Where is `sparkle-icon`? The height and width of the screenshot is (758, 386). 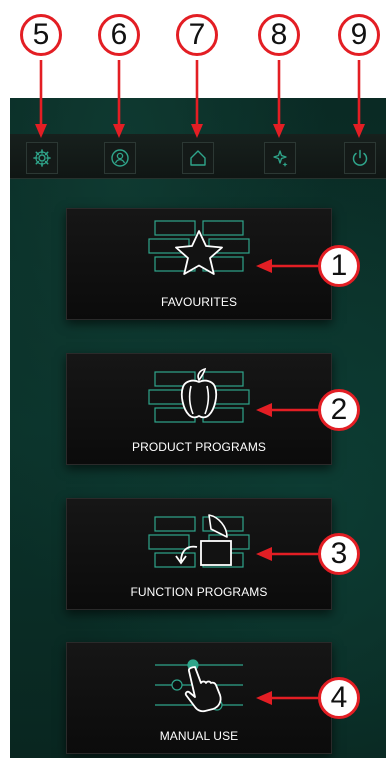
sparkle-icon is located at coordinates (280, 158).